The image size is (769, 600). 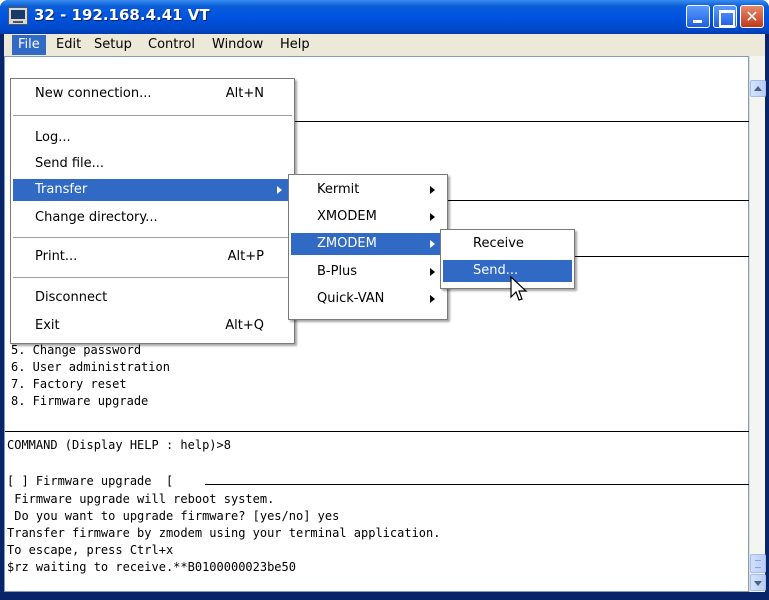 I want to click on terminal-line: To escape, press Ctrl+x, so click(x=90, y=550).